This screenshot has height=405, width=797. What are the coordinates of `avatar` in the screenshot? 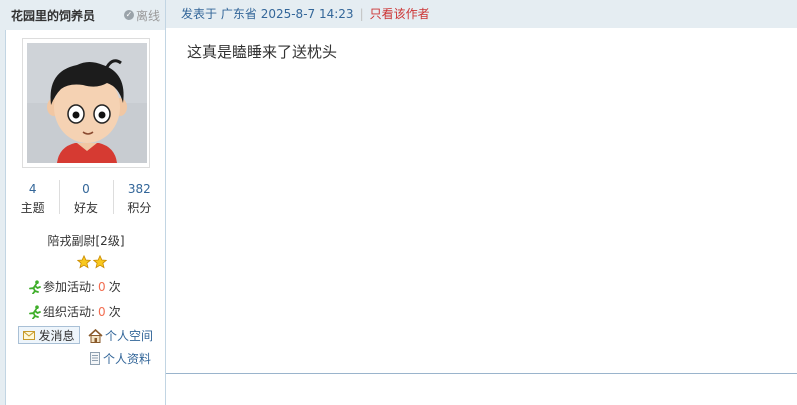 It's located at (86, 103).